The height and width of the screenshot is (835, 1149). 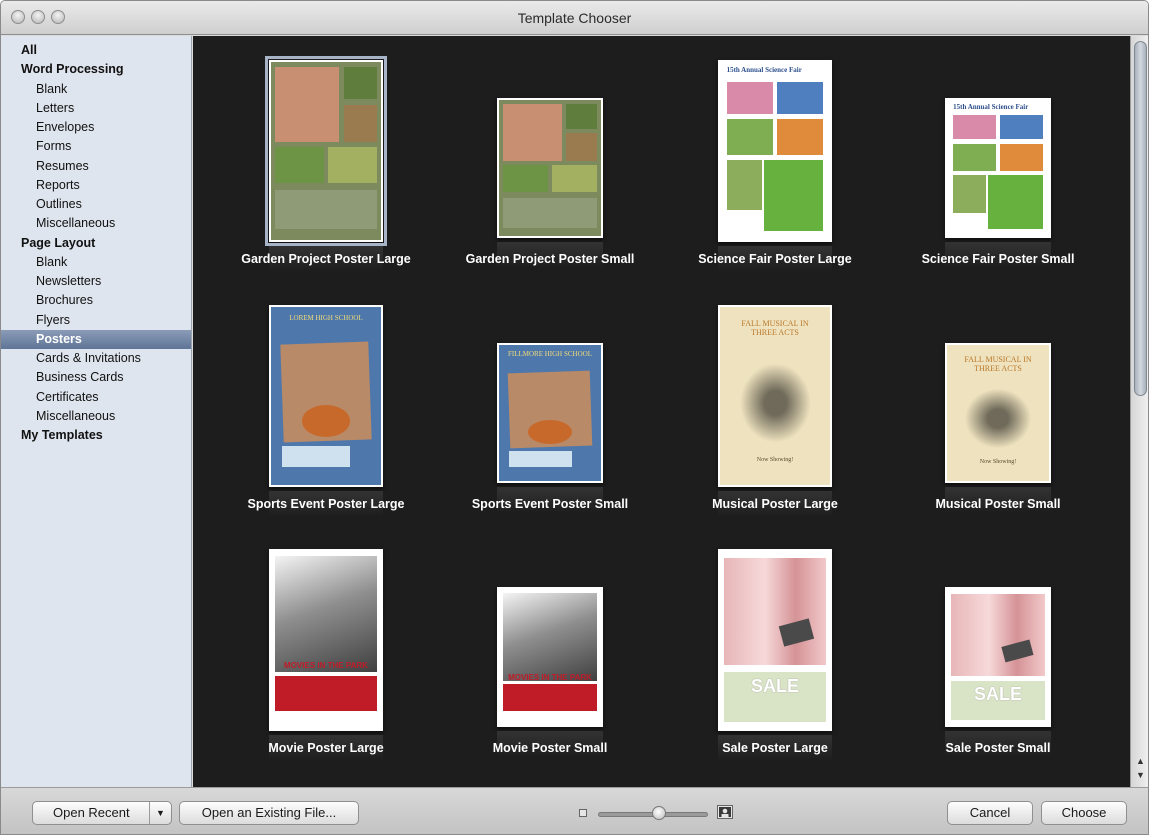 What do you see at coordinates (998, 504) in the screenshot?
I see `template-label: Musical Poster Small` at bounding box center [998, 504].